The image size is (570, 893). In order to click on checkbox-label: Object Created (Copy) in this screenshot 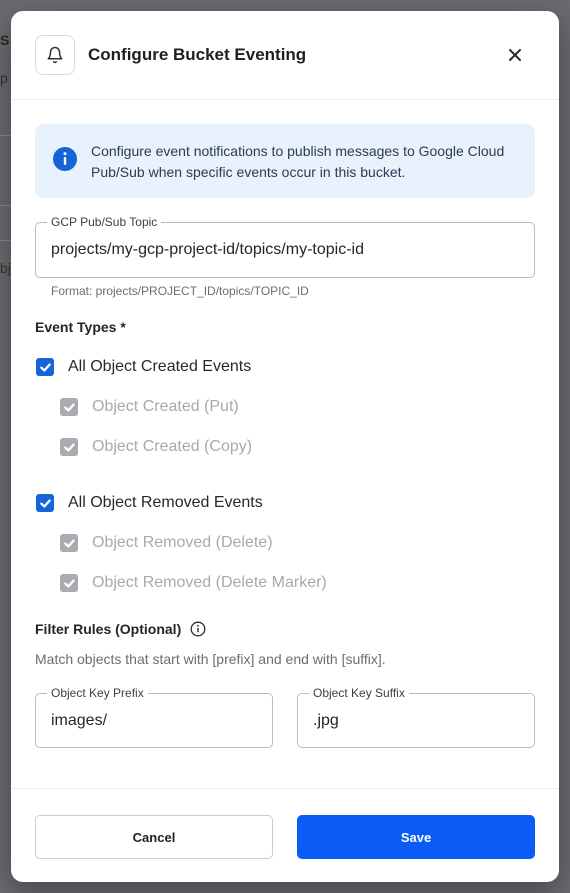, I will do `click(172, 446)`.